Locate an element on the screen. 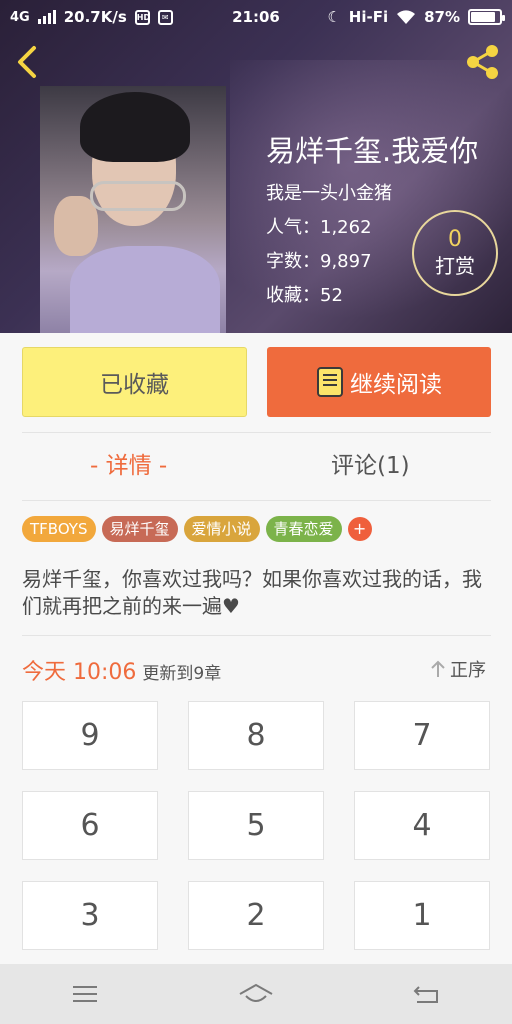  continue-reading-button: 继续阅读 is located at coordinates (379, 382).